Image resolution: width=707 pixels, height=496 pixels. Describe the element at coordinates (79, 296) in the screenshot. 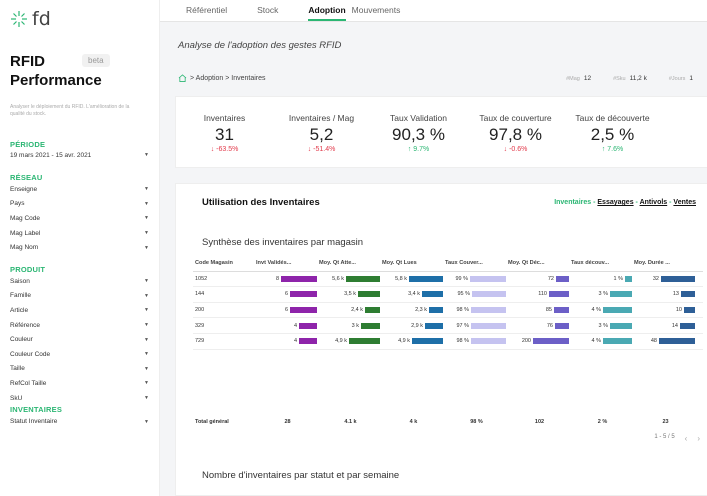

I see `filter-produit-1: Famille ▼` at that location.